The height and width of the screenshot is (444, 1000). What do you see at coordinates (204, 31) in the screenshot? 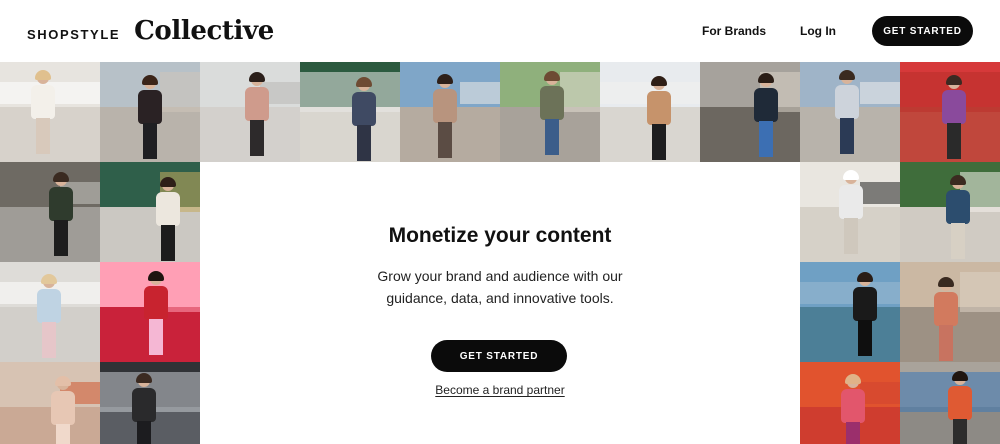
I see `brand-collective: Collective` at bounding box center [204, 31].